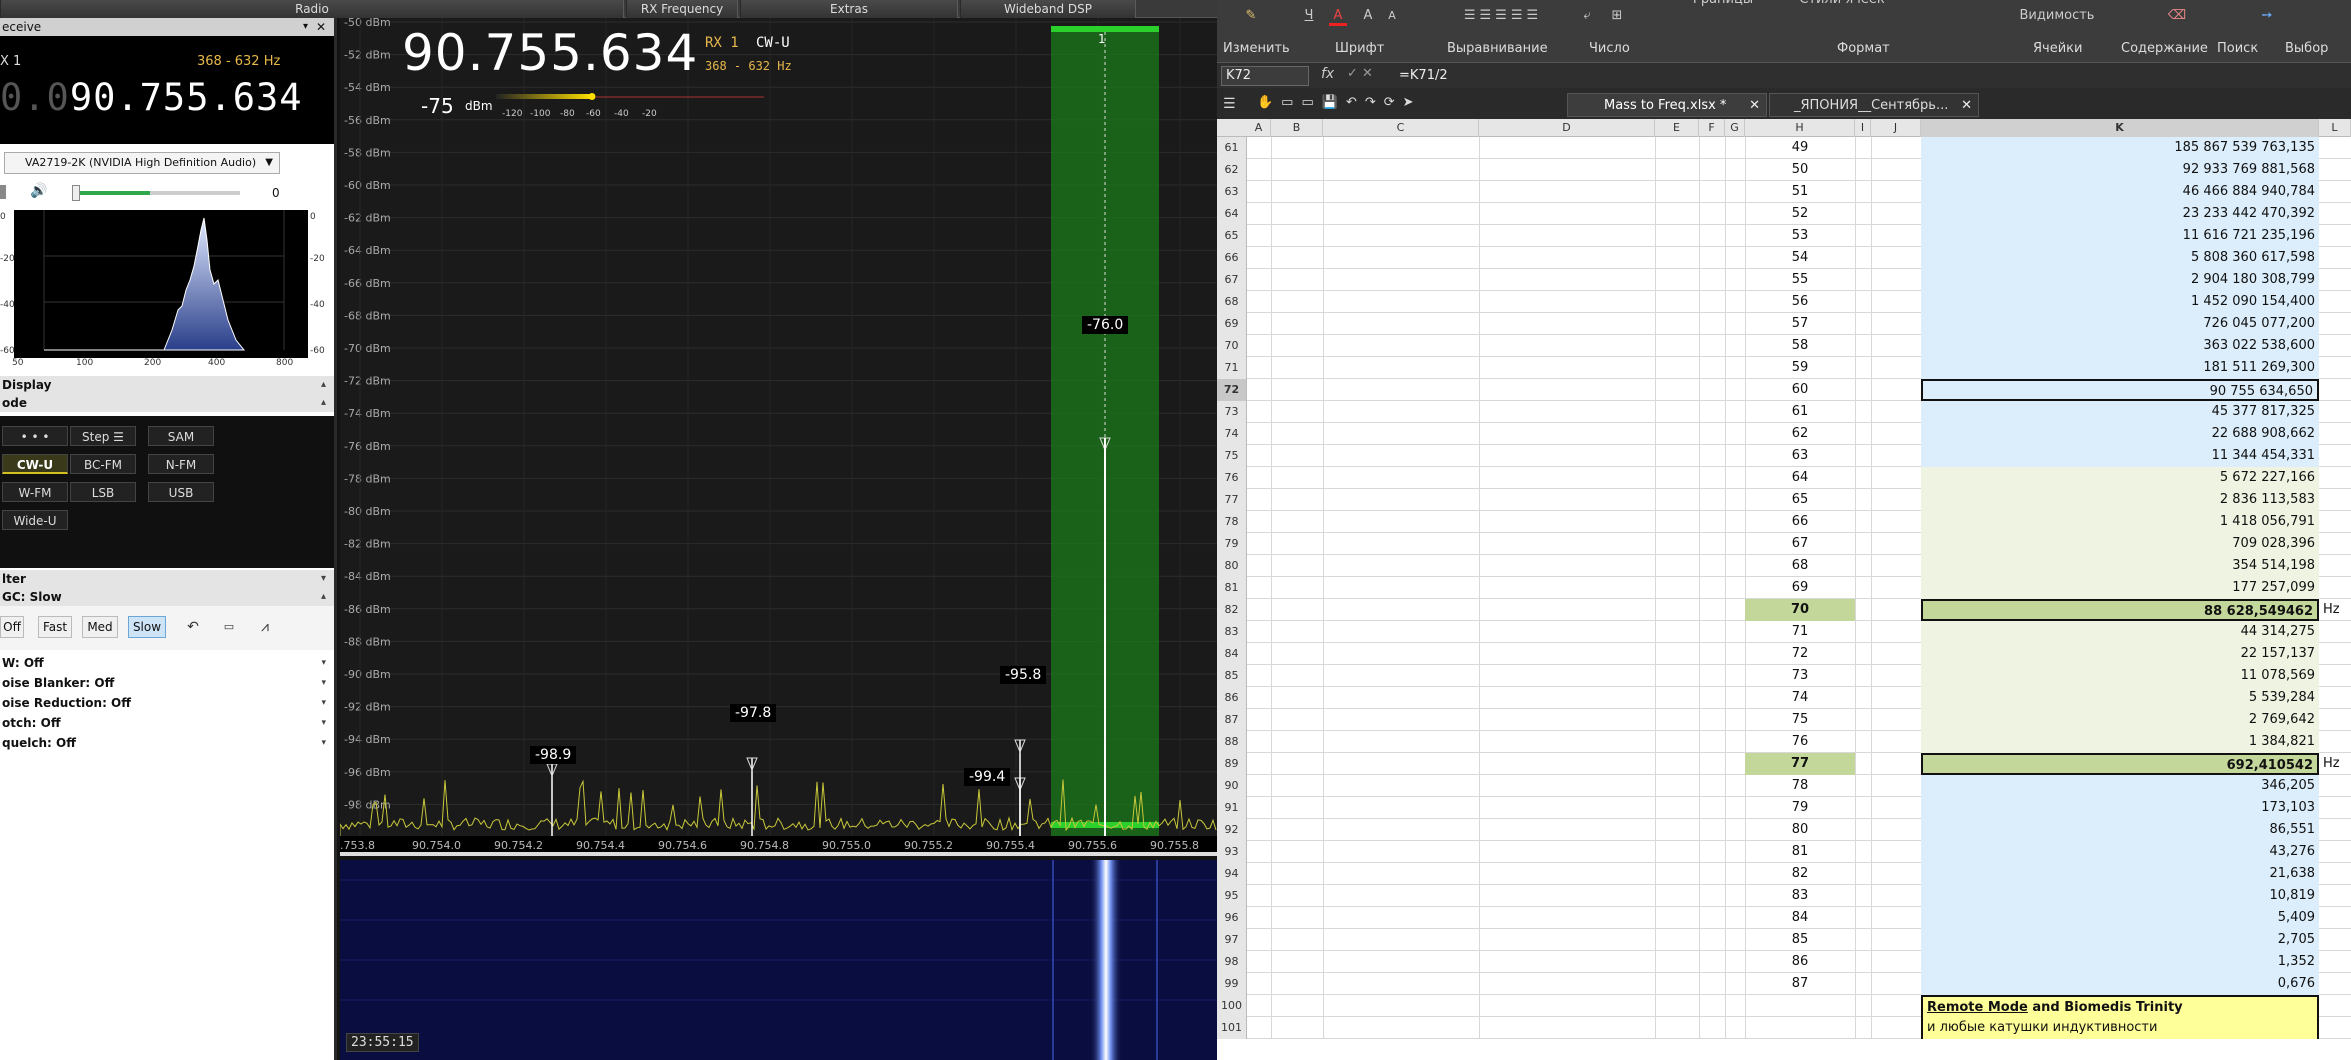 This screenshot has width=2351, height=1060. I want to click on row-number: 80, so click(1232, 566).